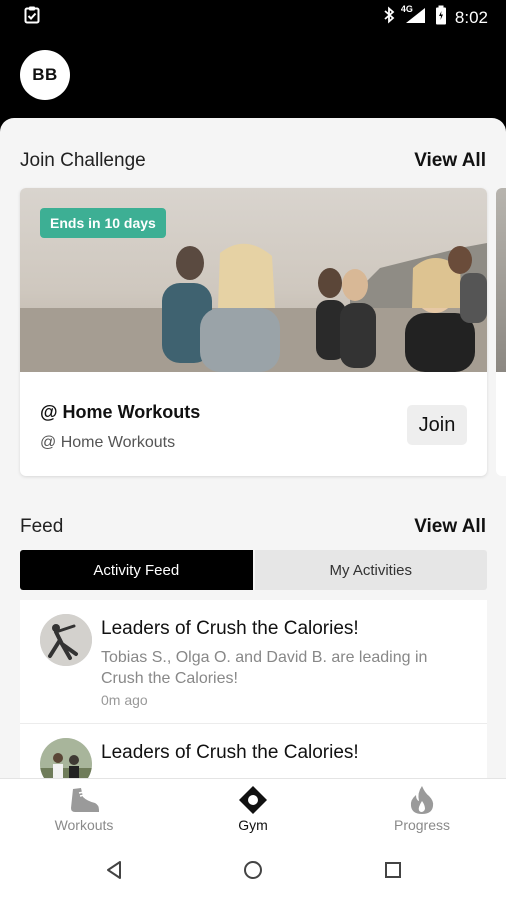 This screenshot has width=506, height=900. What do you see at coordinates (471, 17) in the screenshot?
I see `clock: 8:02` at bounding box center [471, 17].